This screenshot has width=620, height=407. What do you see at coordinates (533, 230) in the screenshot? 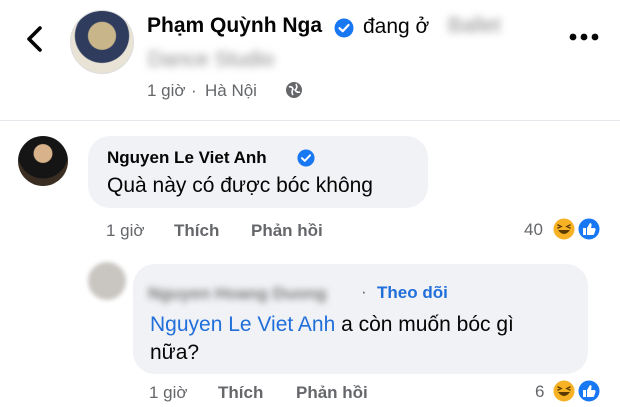
I see `reaction-count: 40` at bounding box center [533, 230].